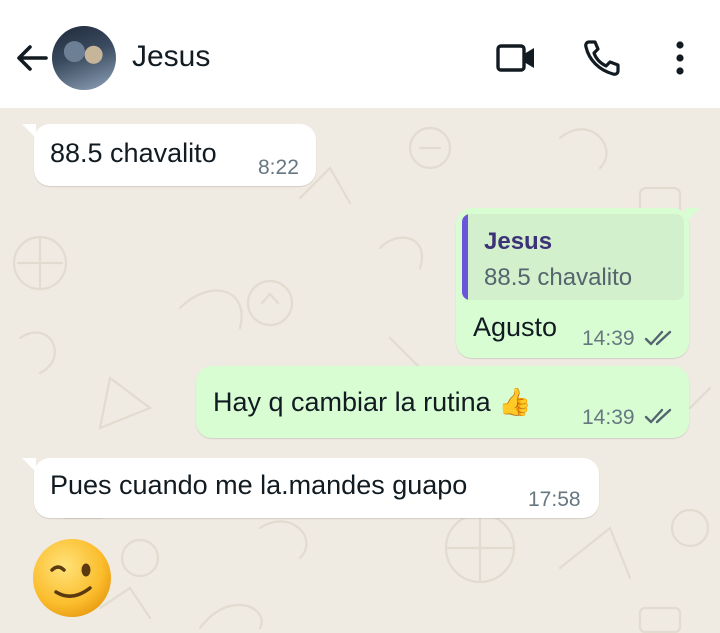  I want to click on quote-author: Jesus, so click(518, 241).